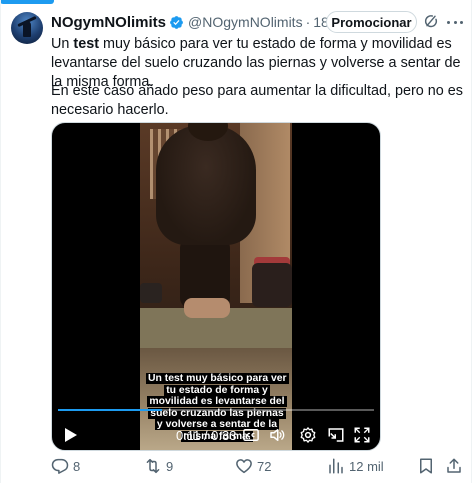  I want to click on bookmark-action, so click(428, 466).